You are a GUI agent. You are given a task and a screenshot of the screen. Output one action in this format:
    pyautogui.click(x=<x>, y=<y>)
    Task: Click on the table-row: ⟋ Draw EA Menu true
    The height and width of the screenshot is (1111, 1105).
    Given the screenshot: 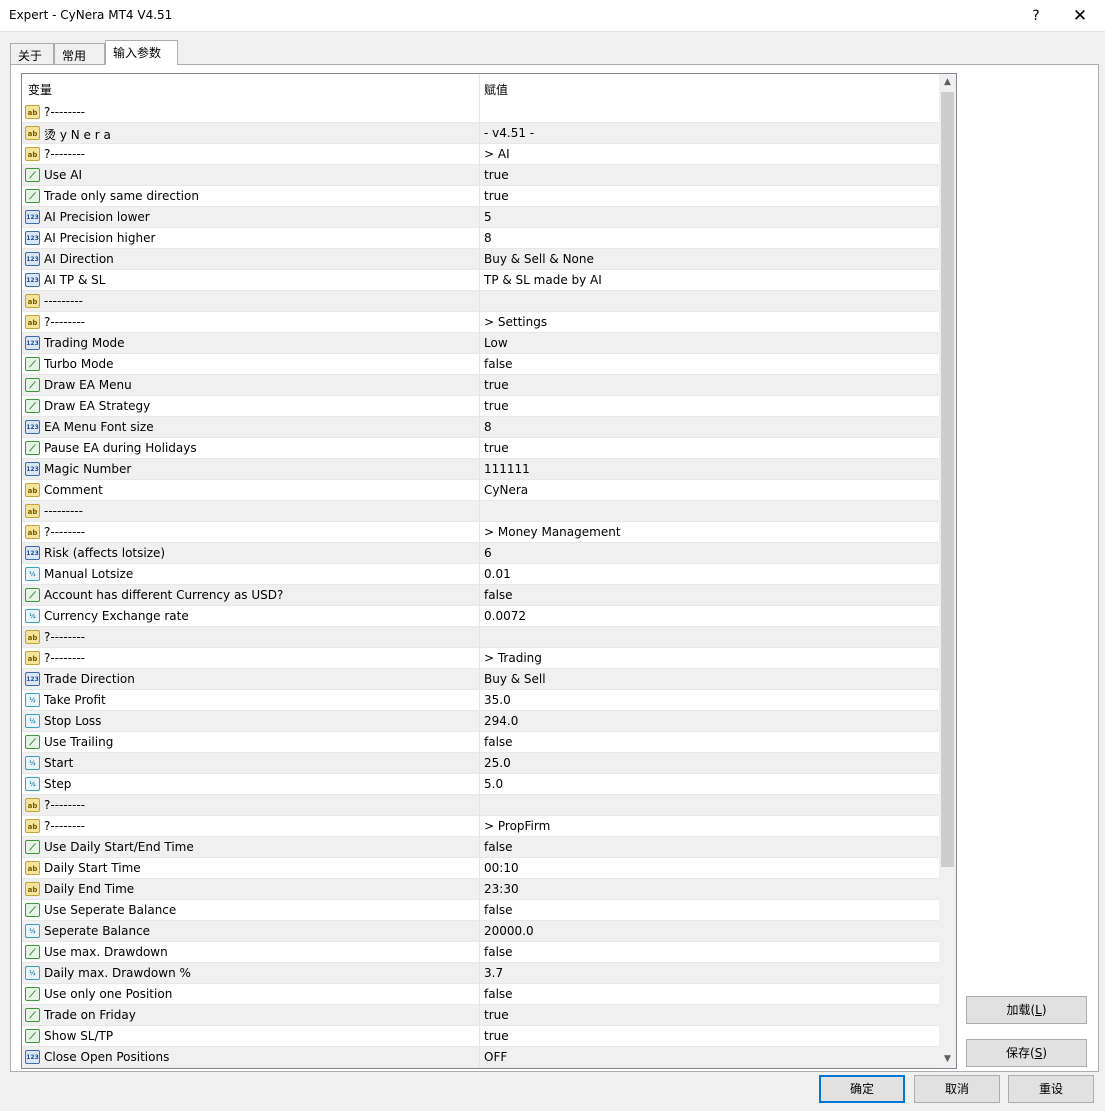 What is the action you would take?
    pyautogui.click(x=480, y=385)
    